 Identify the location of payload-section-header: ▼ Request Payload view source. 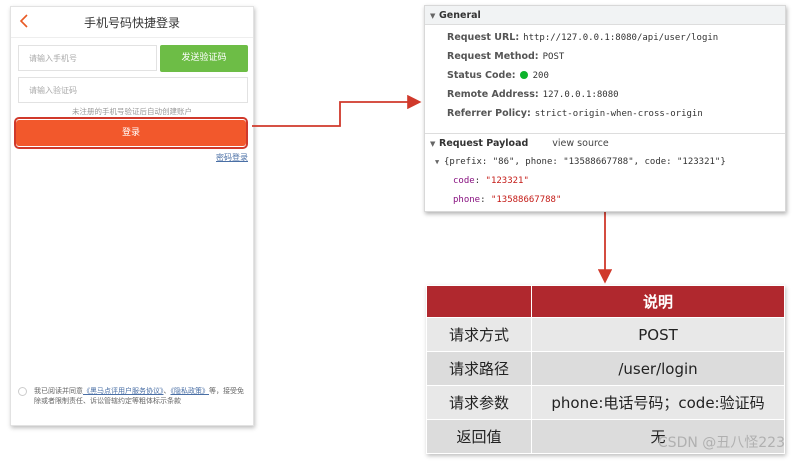
(605, 142).